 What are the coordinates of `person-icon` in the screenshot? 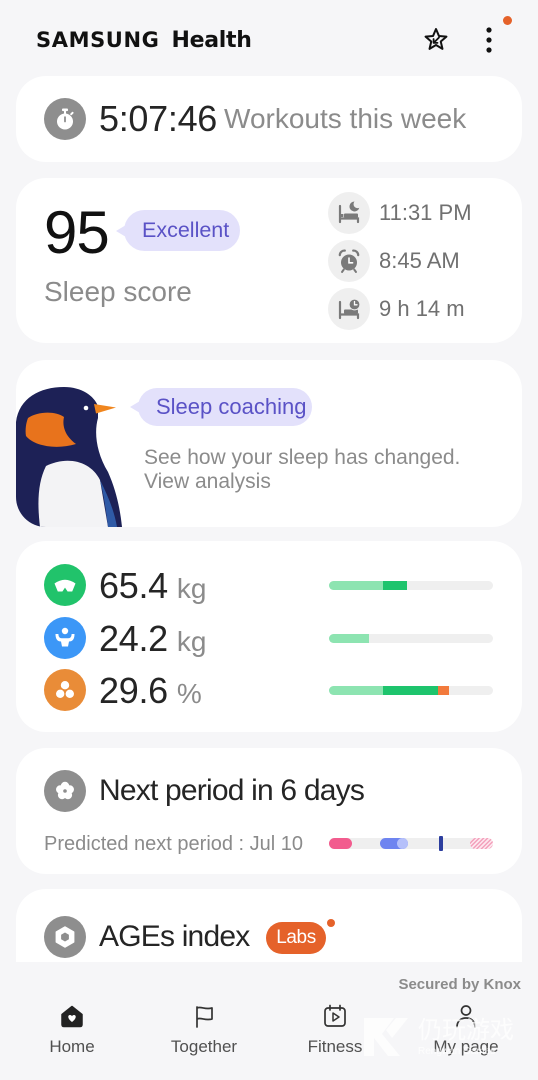 It's located at (466, 1016).